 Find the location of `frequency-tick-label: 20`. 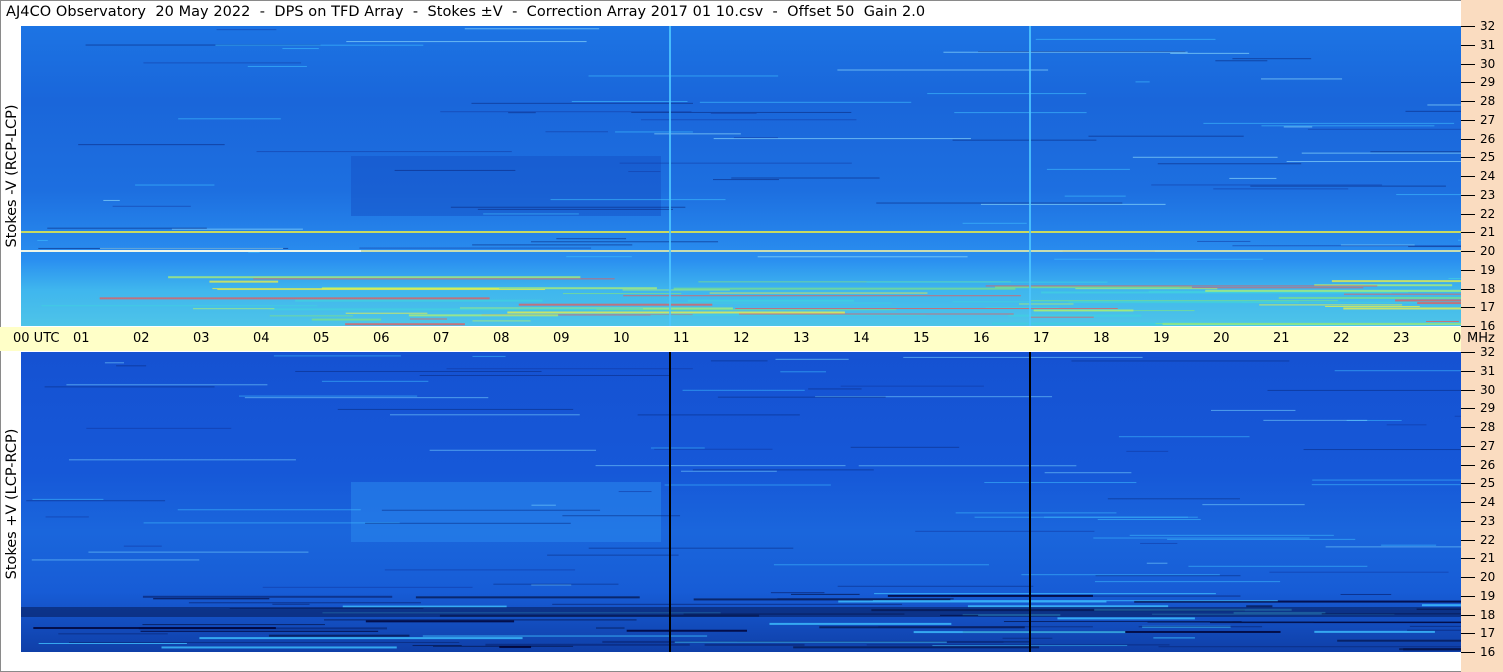

frequency-tick-label: 20 is located at coordinates (1488, 577).